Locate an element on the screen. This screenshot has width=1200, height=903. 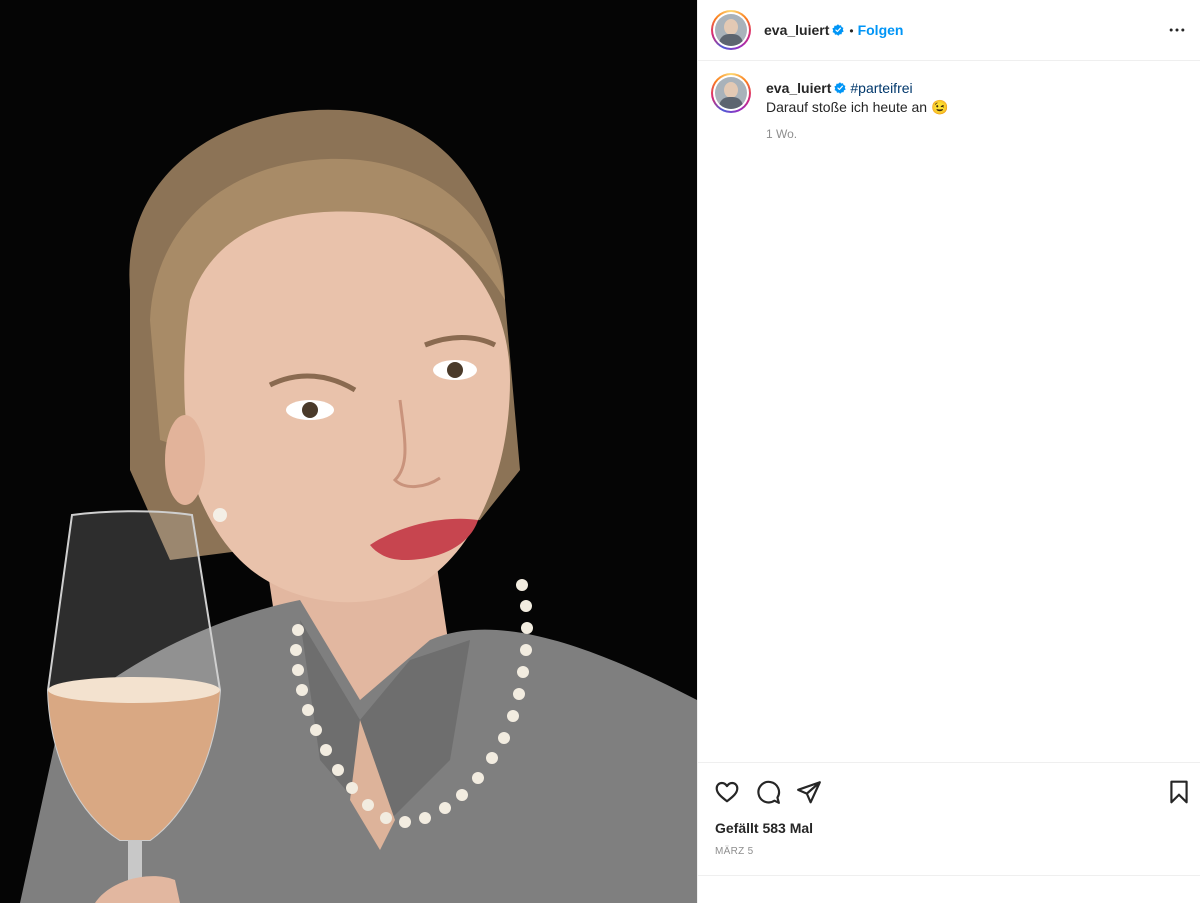
author-avatar is located at coordinates (731, 30).